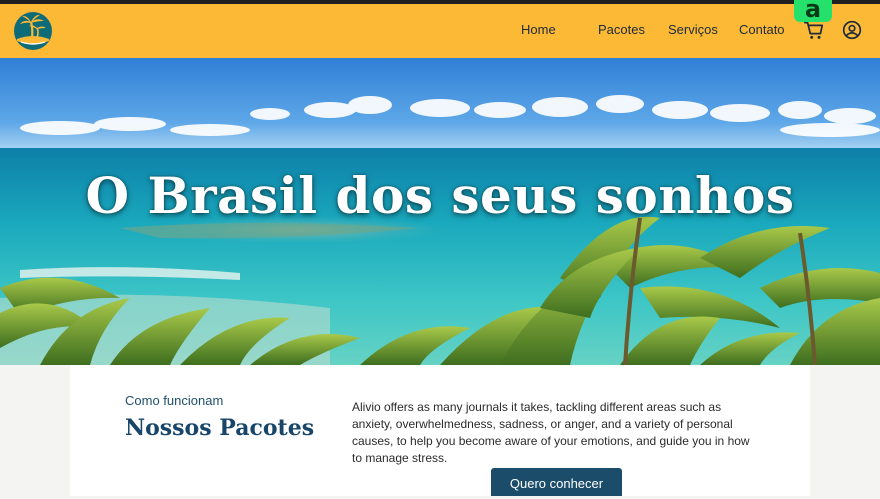 Image resolution: width=880 pixels, height=499 pixels. What do you see at coordinates (440, 195) in the screenshot?
I see `hero-title: O Brasil dos seus sonhos` at bounding box center [440, 195].